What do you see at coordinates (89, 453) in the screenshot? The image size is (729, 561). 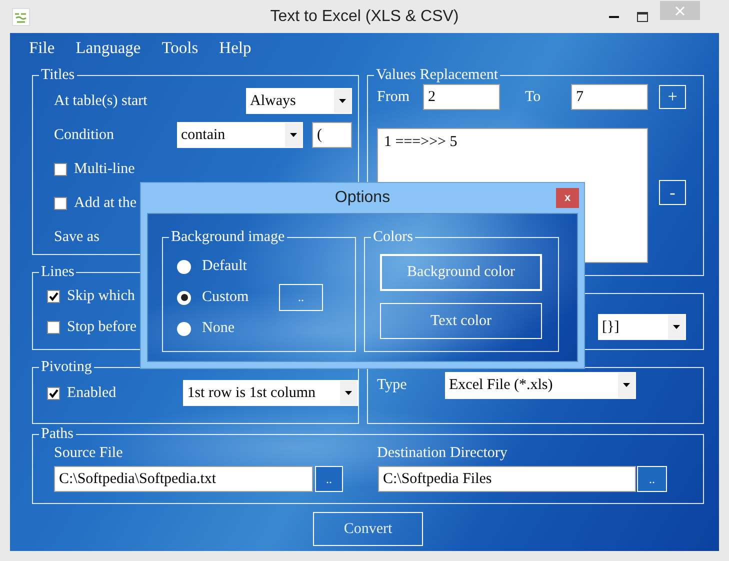 I see `field-label: Source File` at bounding box center [89, 453].